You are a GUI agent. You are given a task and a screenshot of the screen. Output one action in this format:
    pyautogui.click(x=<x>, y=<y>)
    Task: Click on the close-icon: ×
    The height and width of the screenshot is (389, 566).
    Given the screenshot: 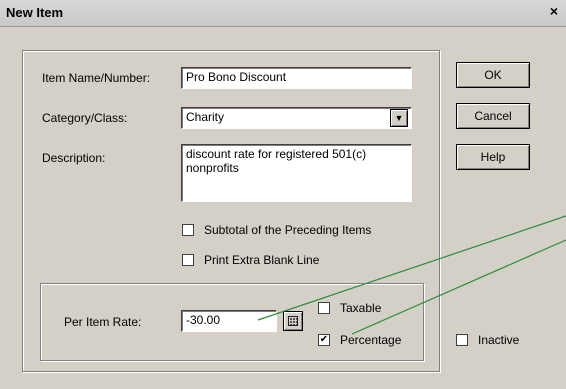 What is the action you would take?
    pyautogui.click(x=554, y=11)
    